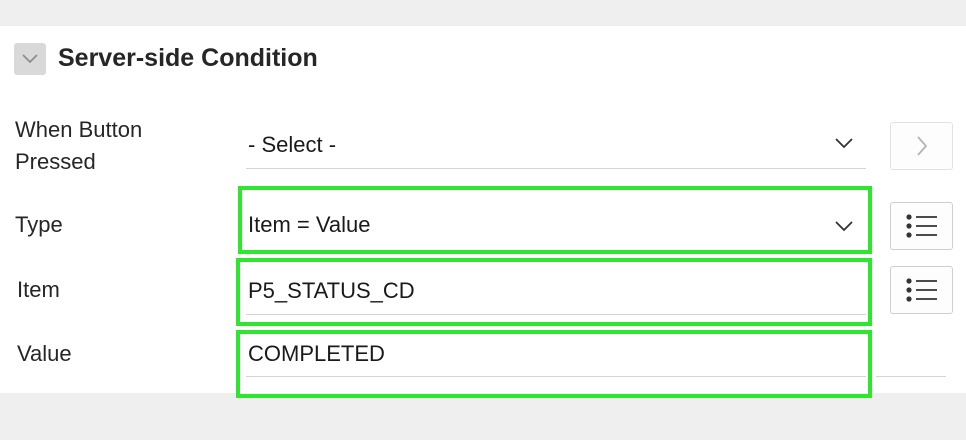 This screenshot has height=440, width=966. What do you see at coordinates (39, 224) in the screenshot?
I see `type-label: Type` at bounding box center [39, 224].